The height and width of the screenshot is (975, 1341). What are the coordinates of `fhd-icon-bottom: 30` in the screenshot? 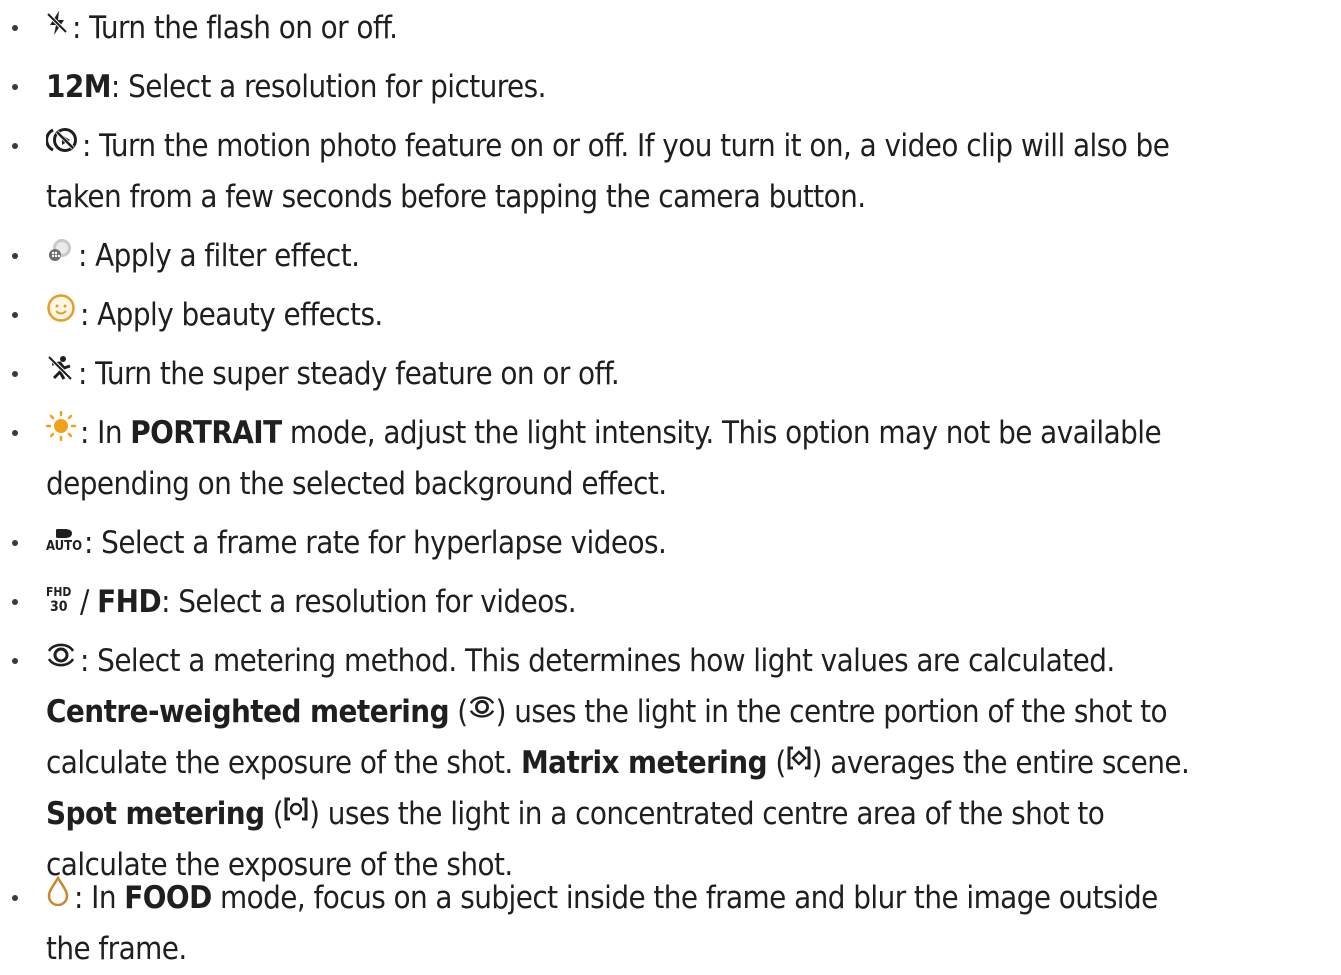 It's located at (59, 606).